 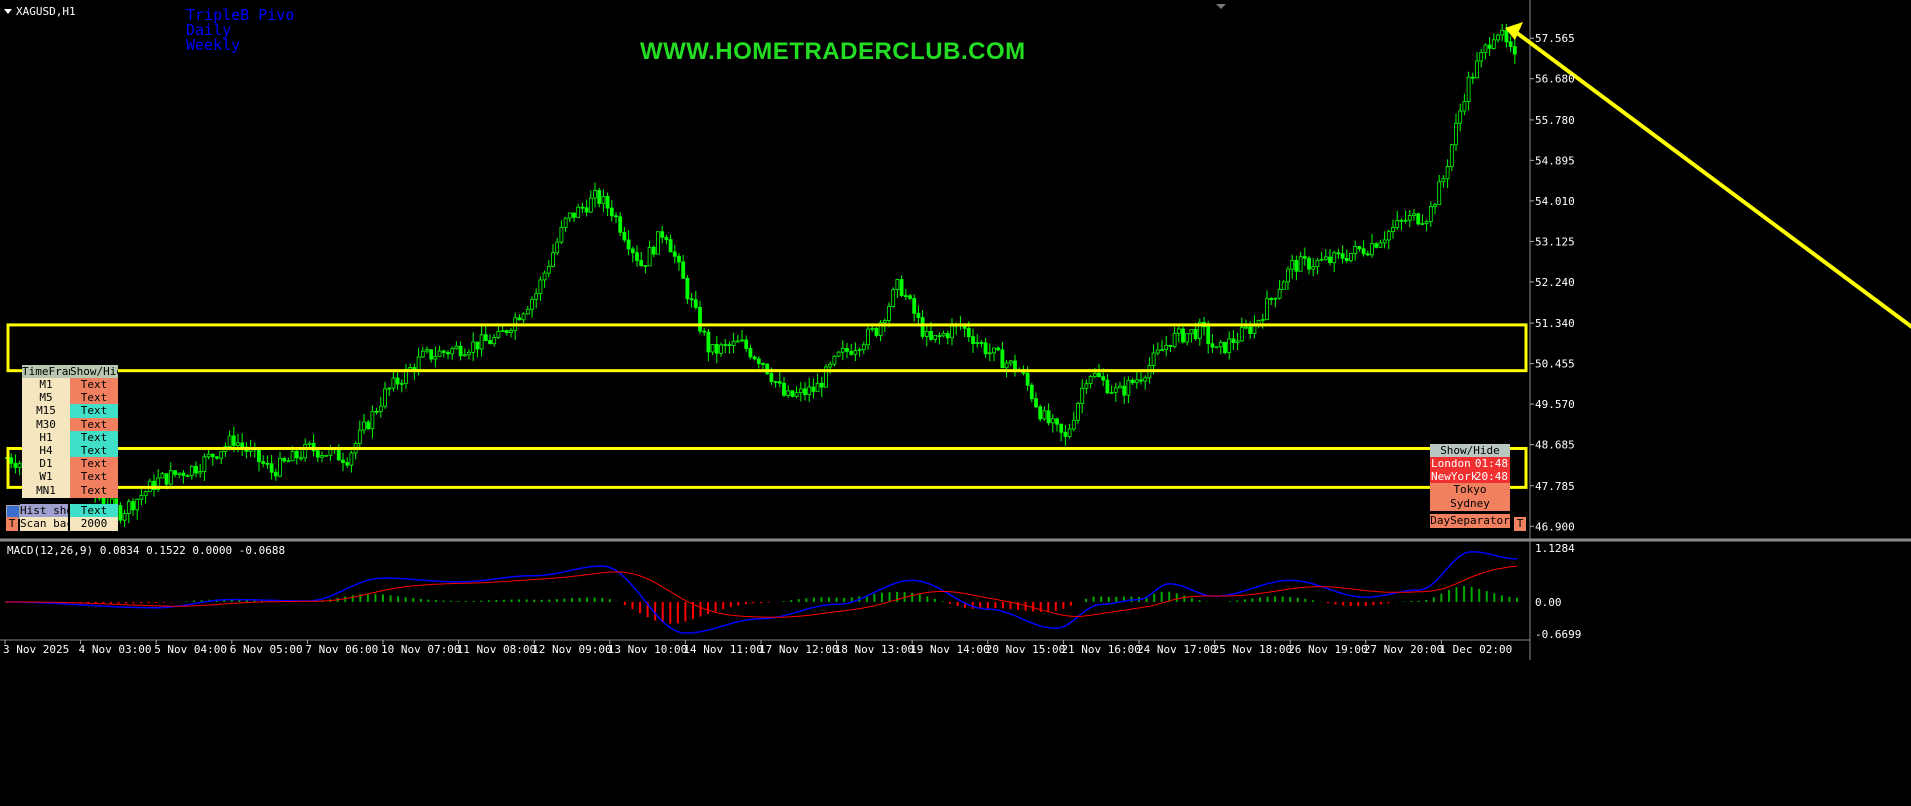 I want to click on time-label: 4 Nov 03:00, so click(x=115, y=649).